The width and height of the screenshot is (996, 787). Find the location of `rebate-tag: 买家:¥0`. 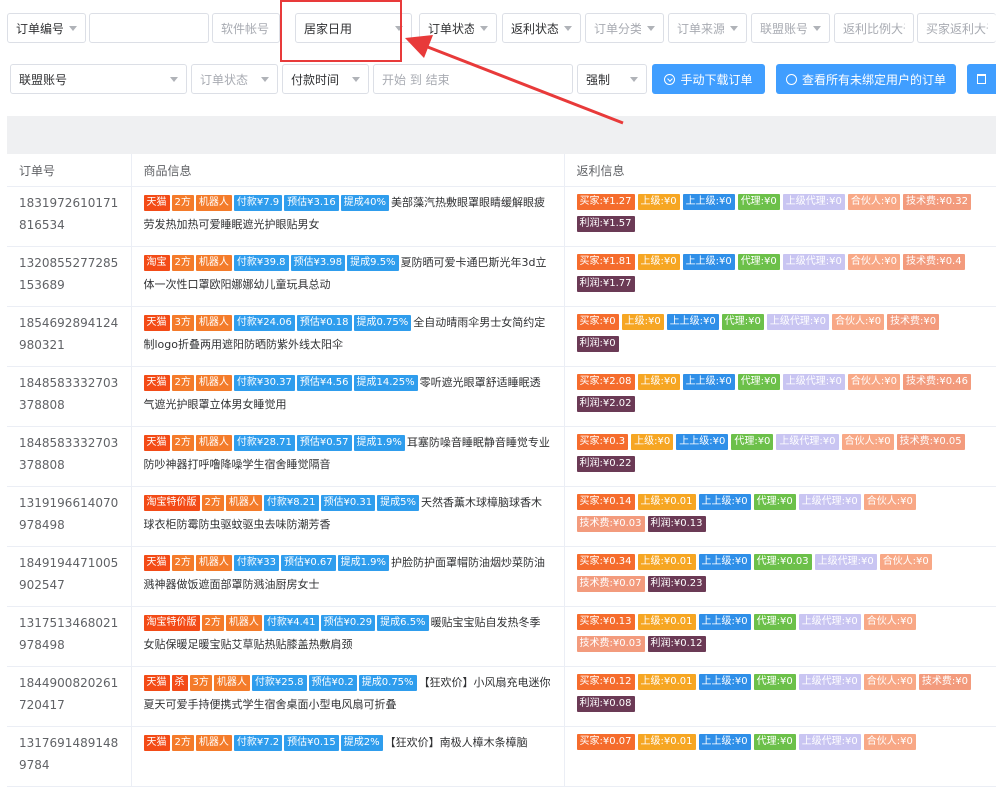

rebate-tag: 买家:¥0 is located at coordinates (597, 322).